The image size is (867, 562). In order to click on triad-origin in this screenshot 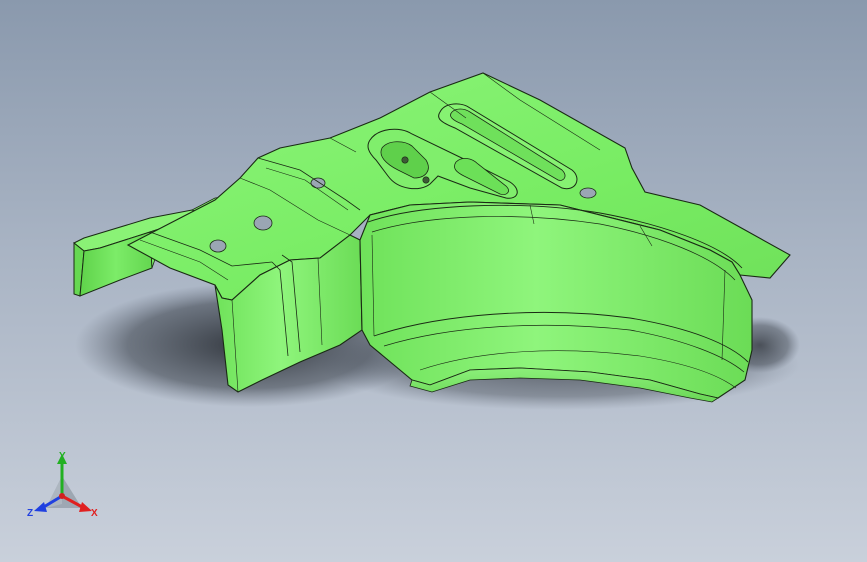, I will do `click(62, 496)`.